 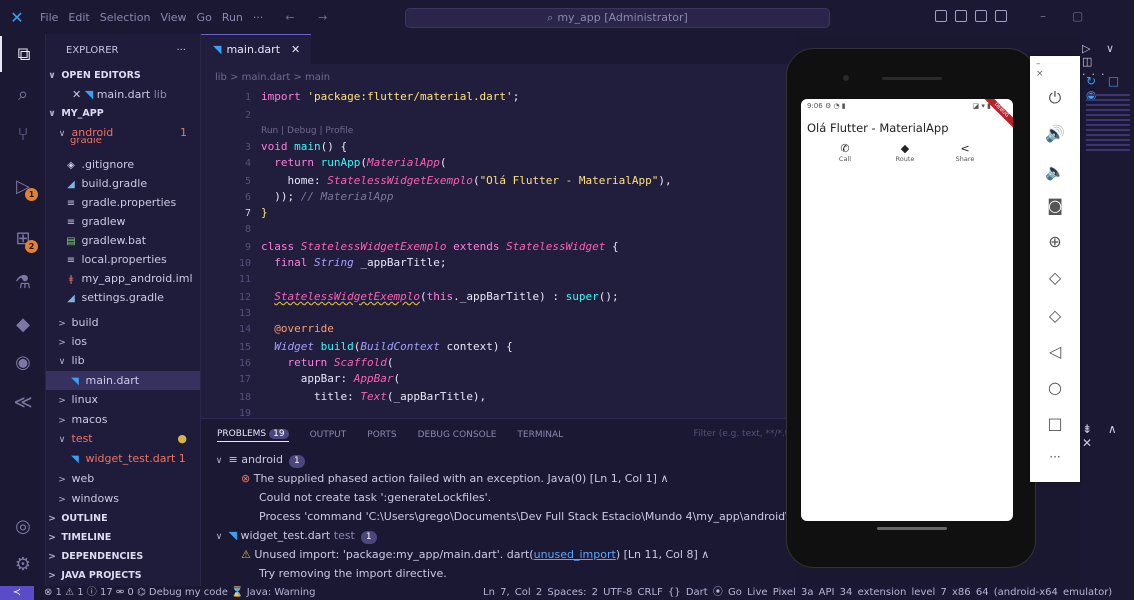 I want to click on folder-test: ∨ test ●, so click(x=123, y=438).